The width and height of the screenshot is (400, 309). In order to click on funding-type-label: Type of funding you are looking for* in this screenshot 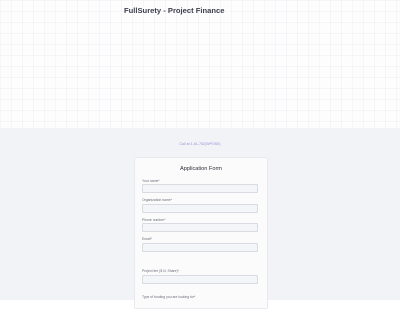, I will do `click(169, 297)`.